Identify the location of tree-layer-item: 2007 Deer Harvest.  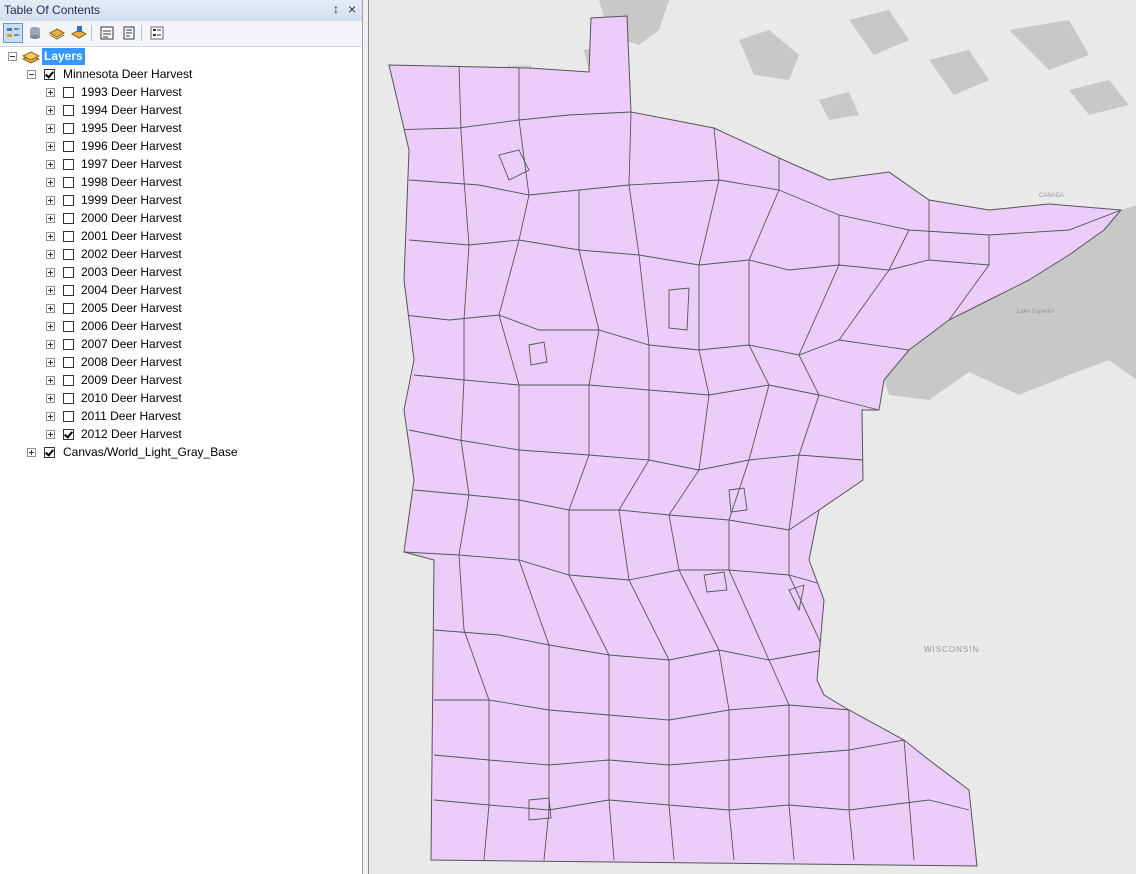
(181, 345).